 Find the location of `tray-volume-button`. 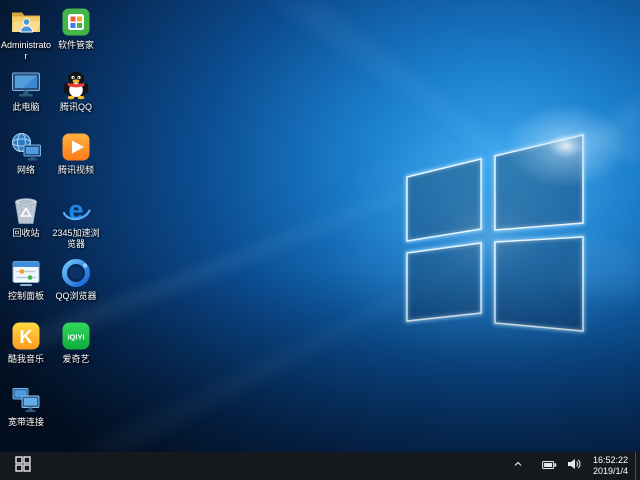

tray-volume-button is located at coordinates (574, 466).